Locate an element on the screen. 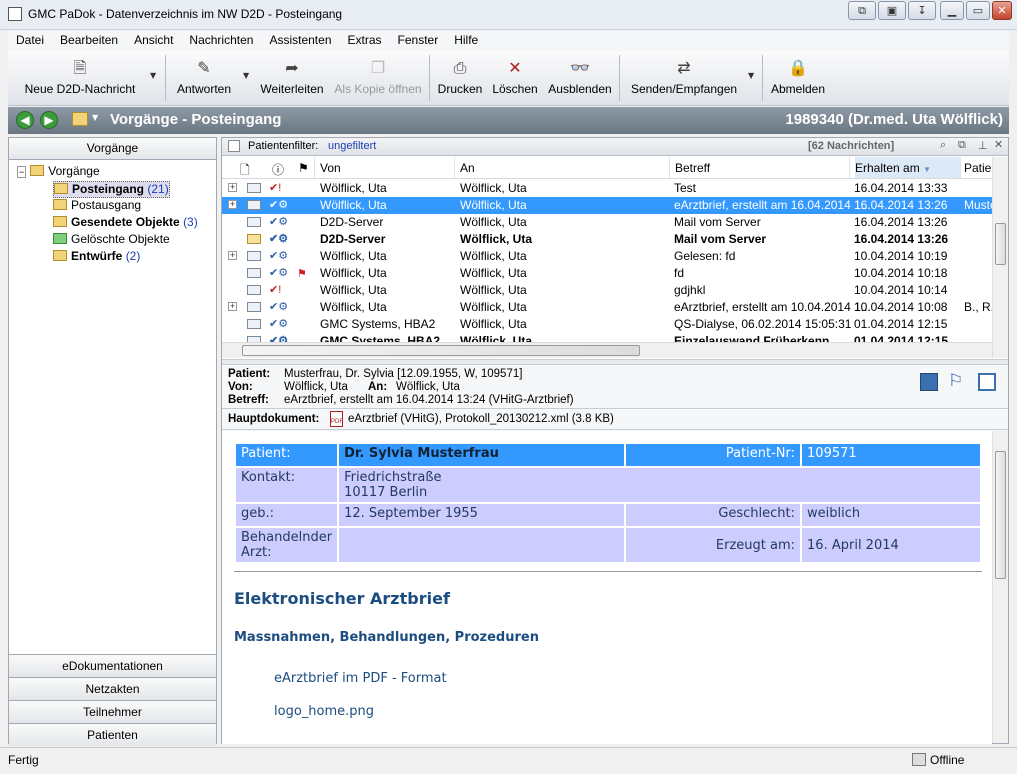 This screenshot has width=1017, height=774. send-receive-button: ⇄ Senden/Empfangen is located at coordinates (684, 79).